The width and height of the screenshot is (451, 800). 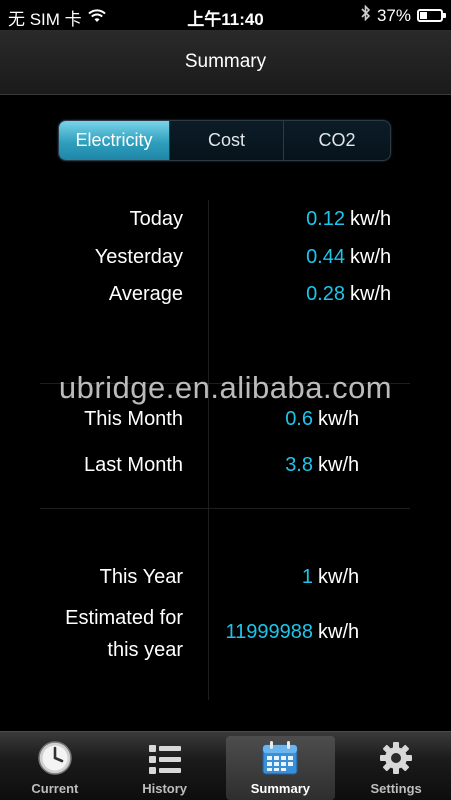 I want to click on list-icon, so click(x=165, y=759).